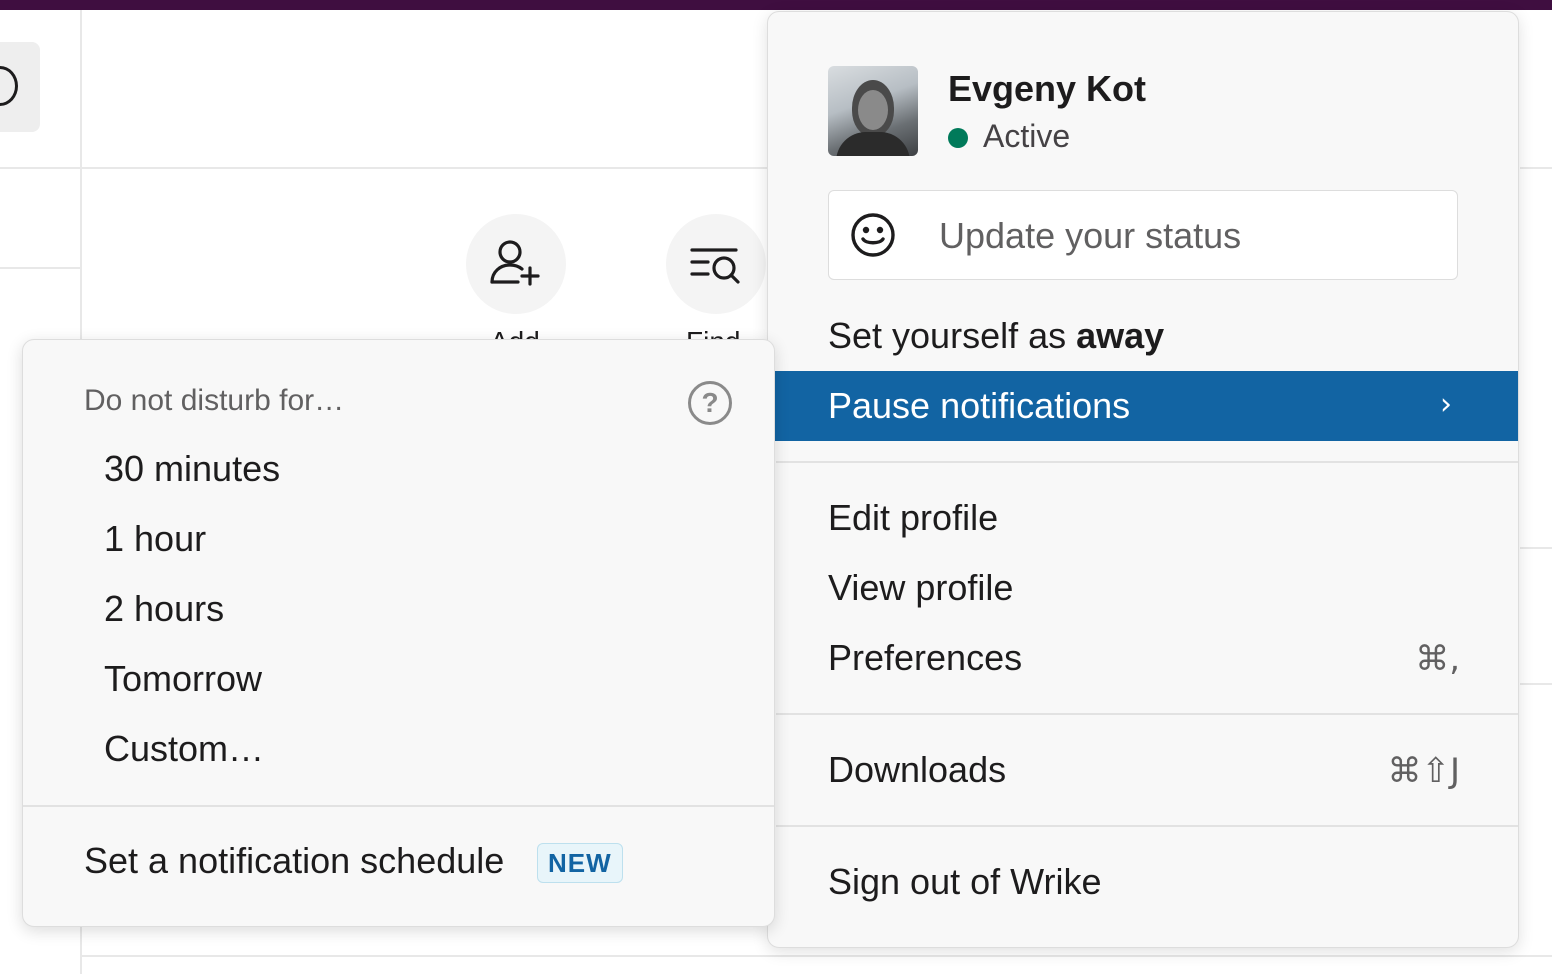 This screenshot has width=1552, height=974. What do you see at coordinates (398, 806) in the screenshot?
I see `submenu-separator` at bounding box center [398, 806].